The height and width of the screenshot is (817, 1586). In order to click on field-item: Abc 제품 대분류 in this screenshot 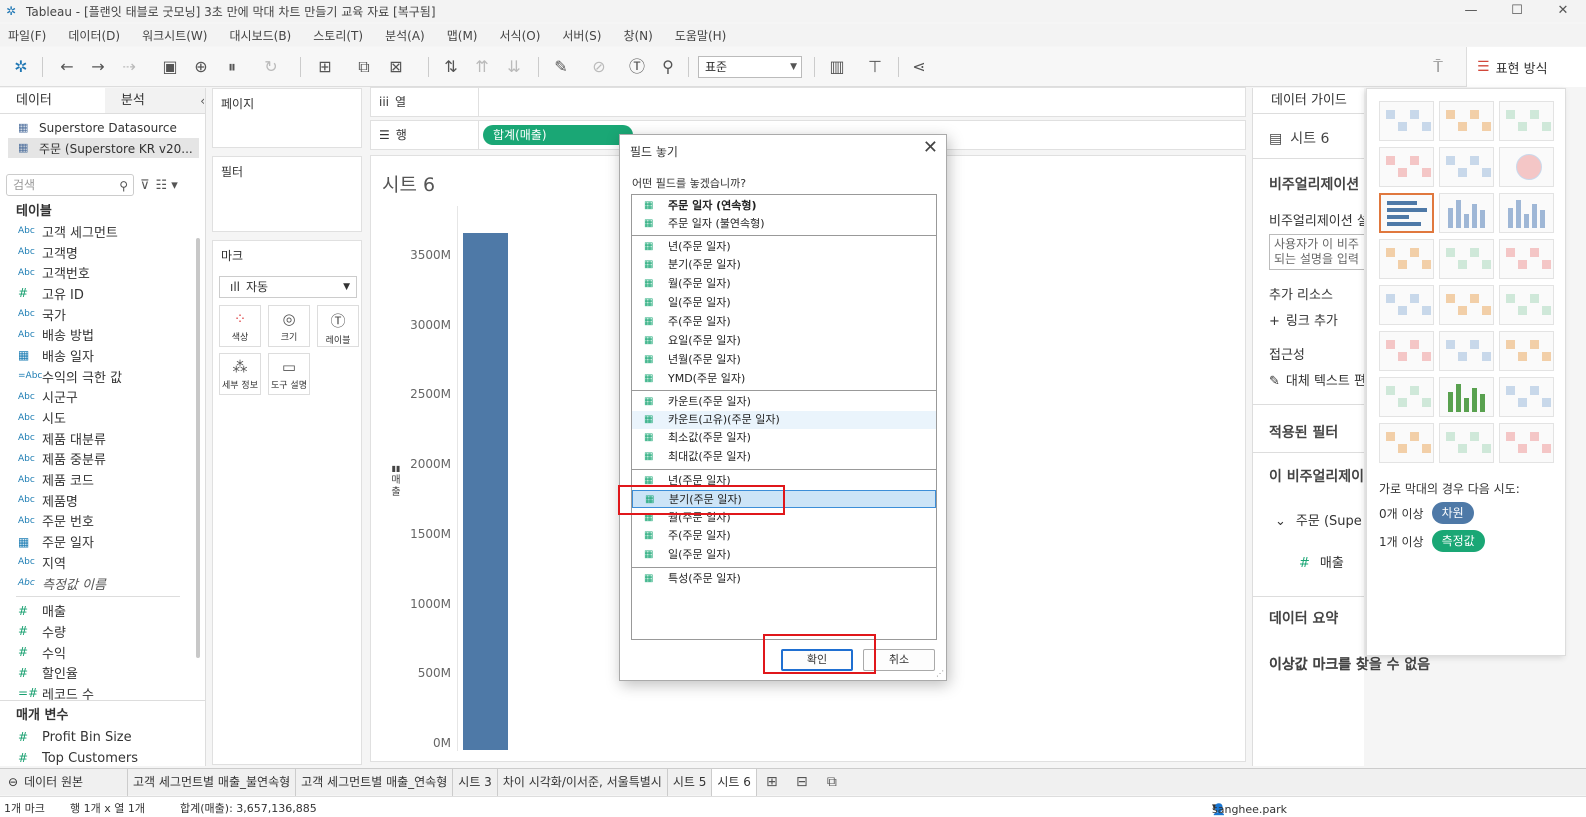, I will do `click(100, 438)`.